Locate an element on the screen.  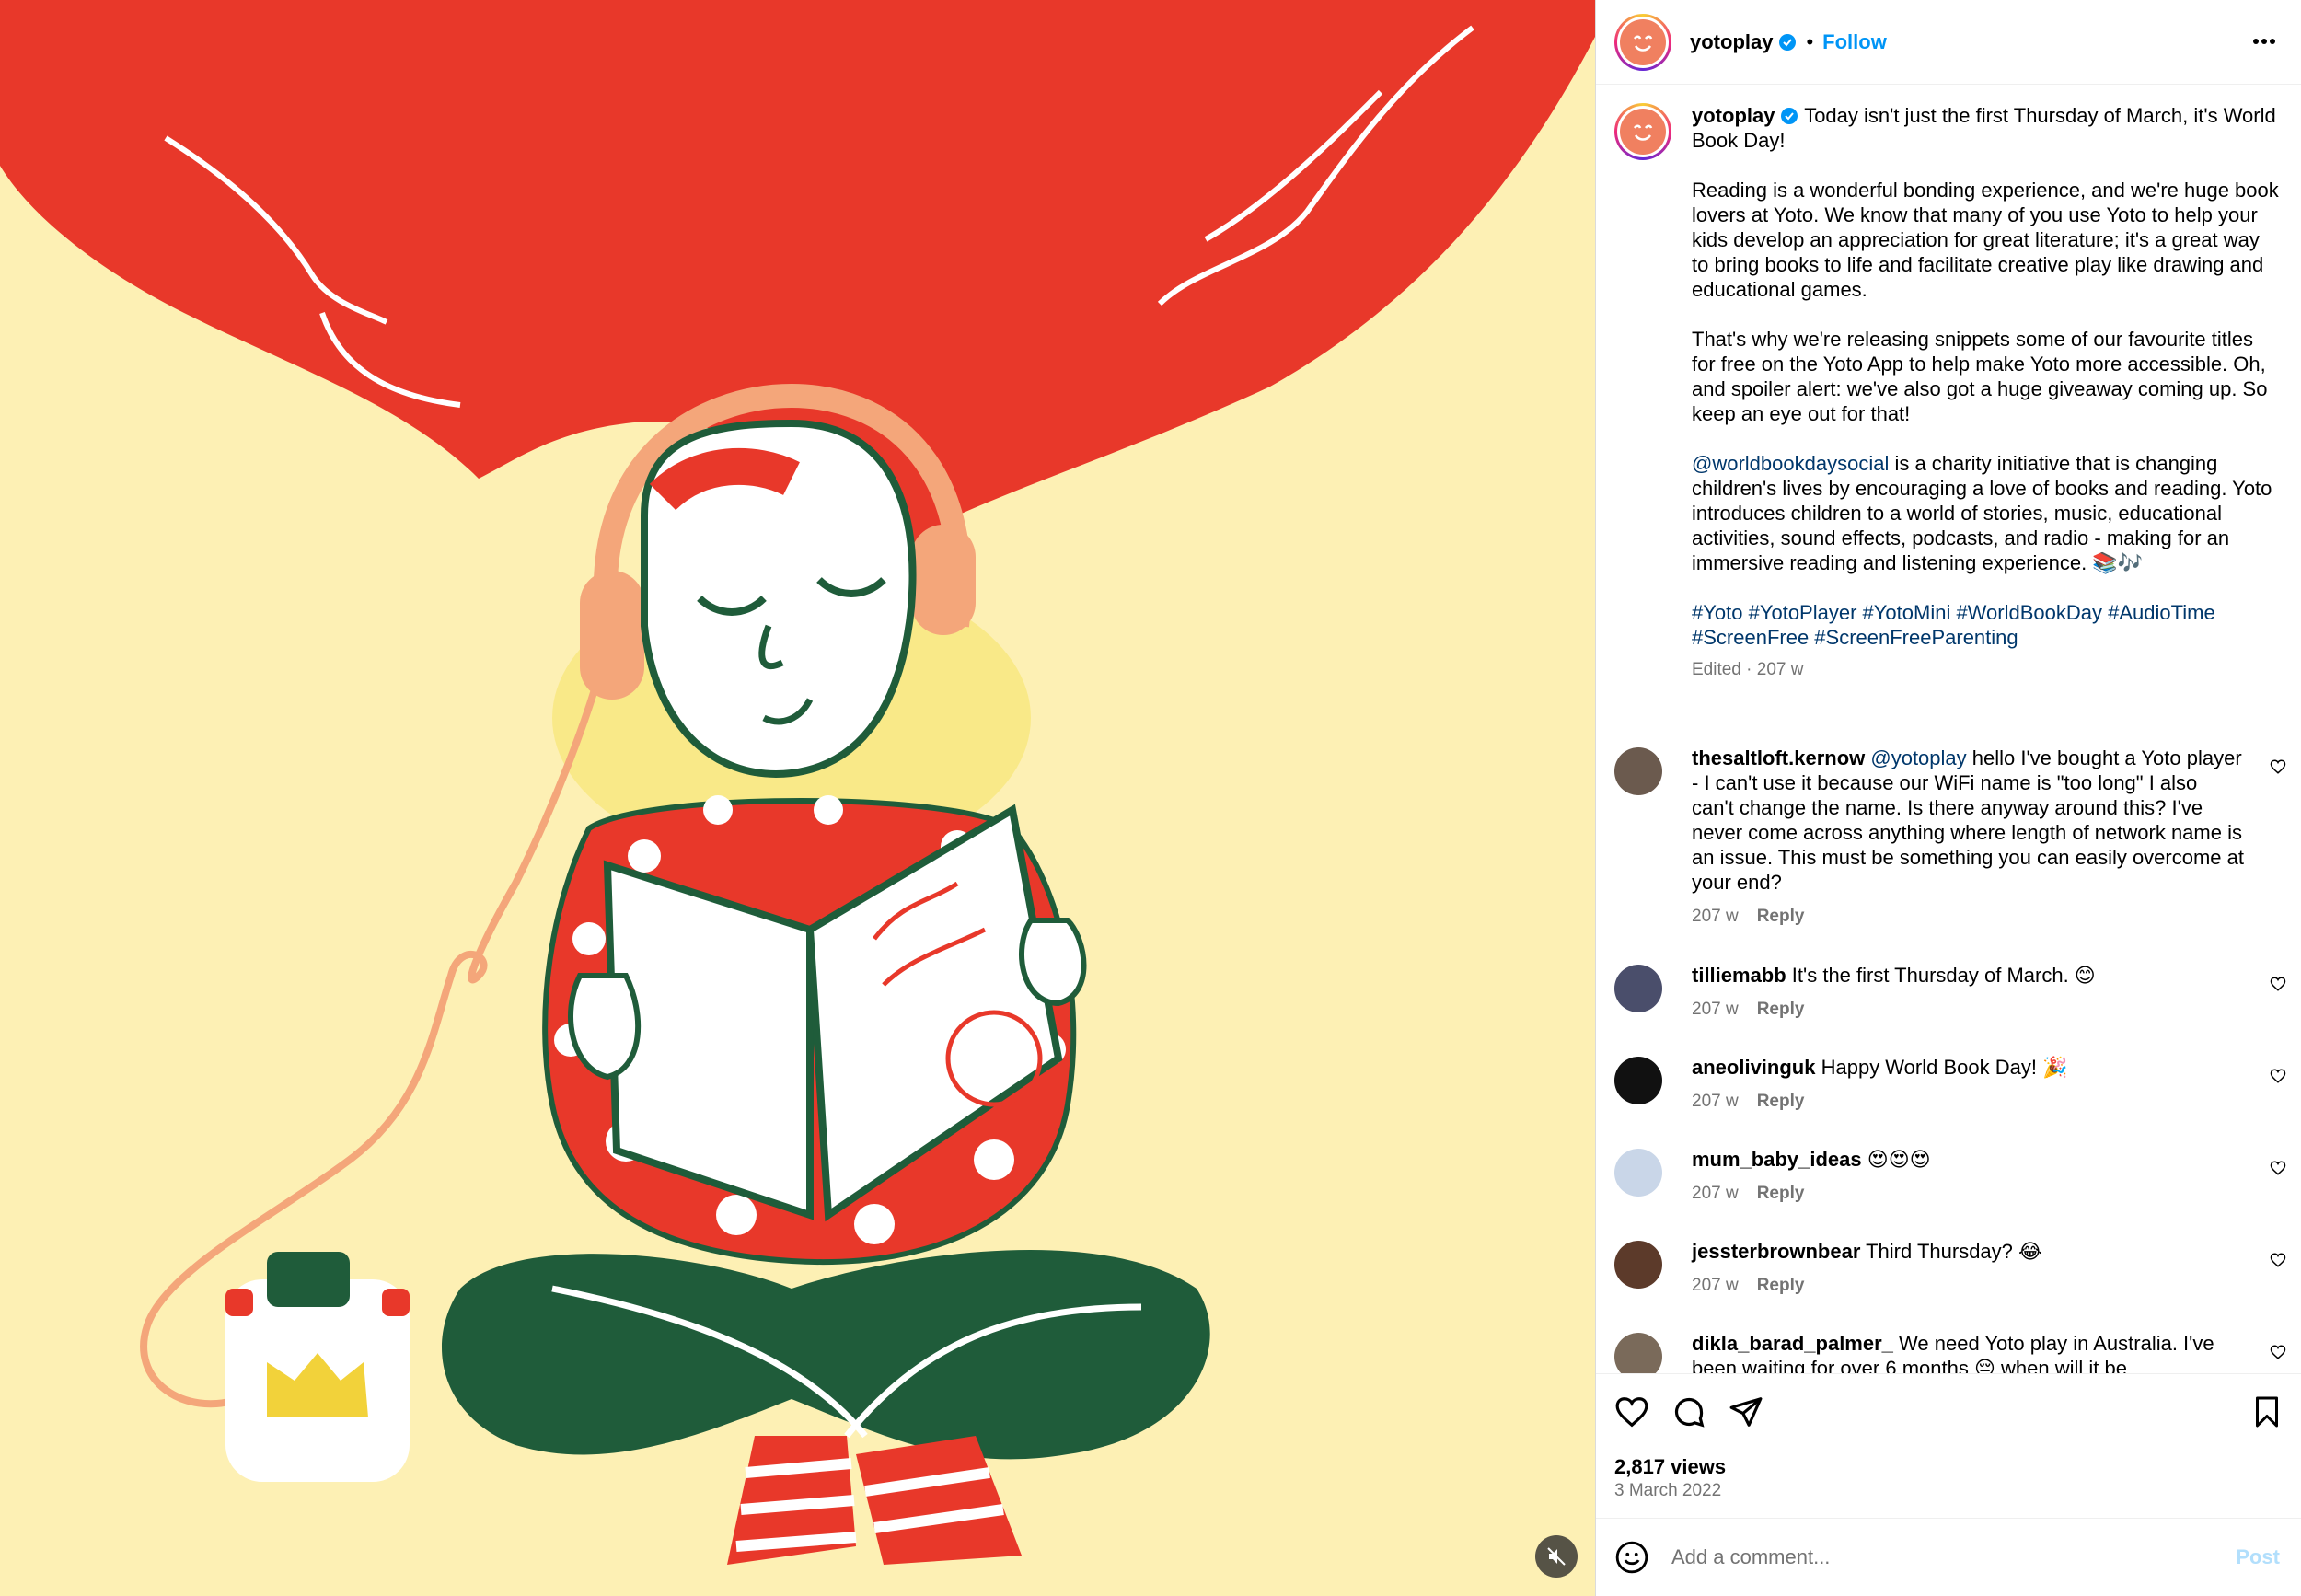
author-avatar is located at coordinates (1642, 42).